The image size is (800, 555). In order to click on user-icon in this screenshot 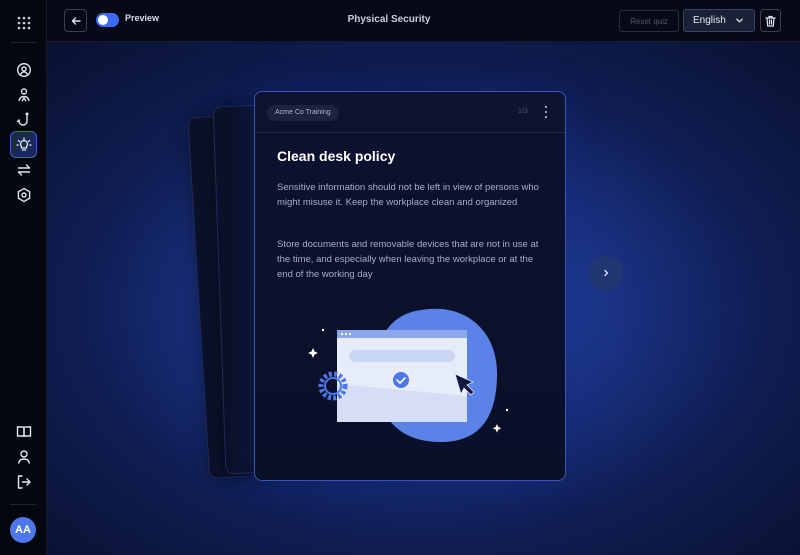, I will do `click(23, 456)`.